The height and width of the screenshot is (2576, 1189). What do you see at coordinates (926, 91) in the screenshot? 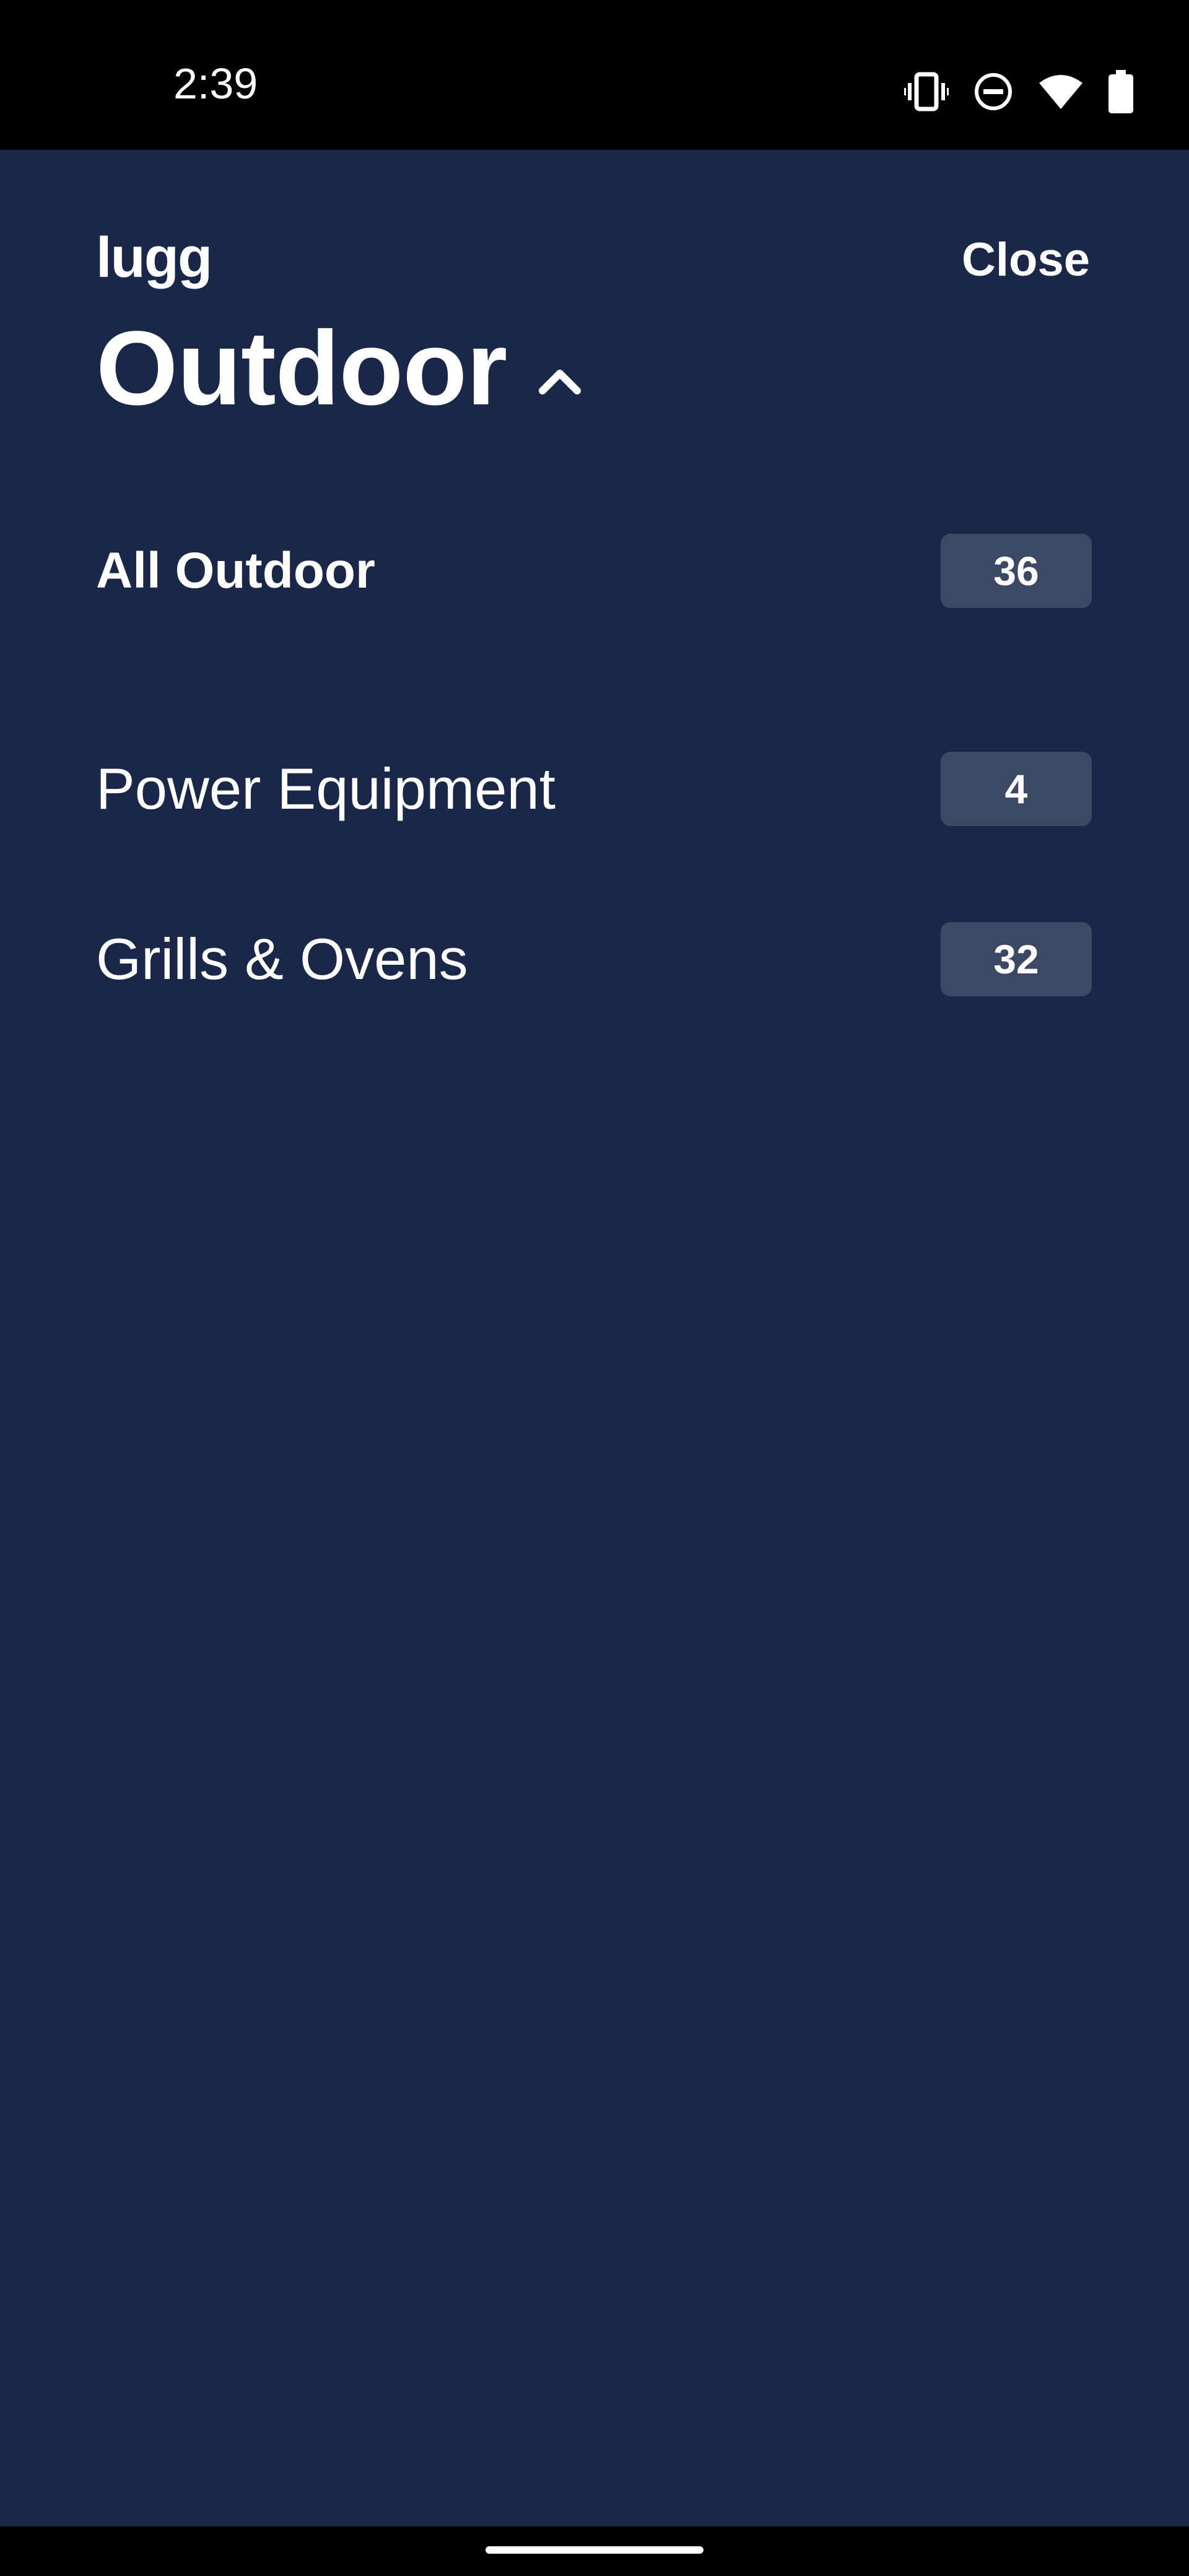
I see `vibrate-icon` at bounding box center [926, 91].